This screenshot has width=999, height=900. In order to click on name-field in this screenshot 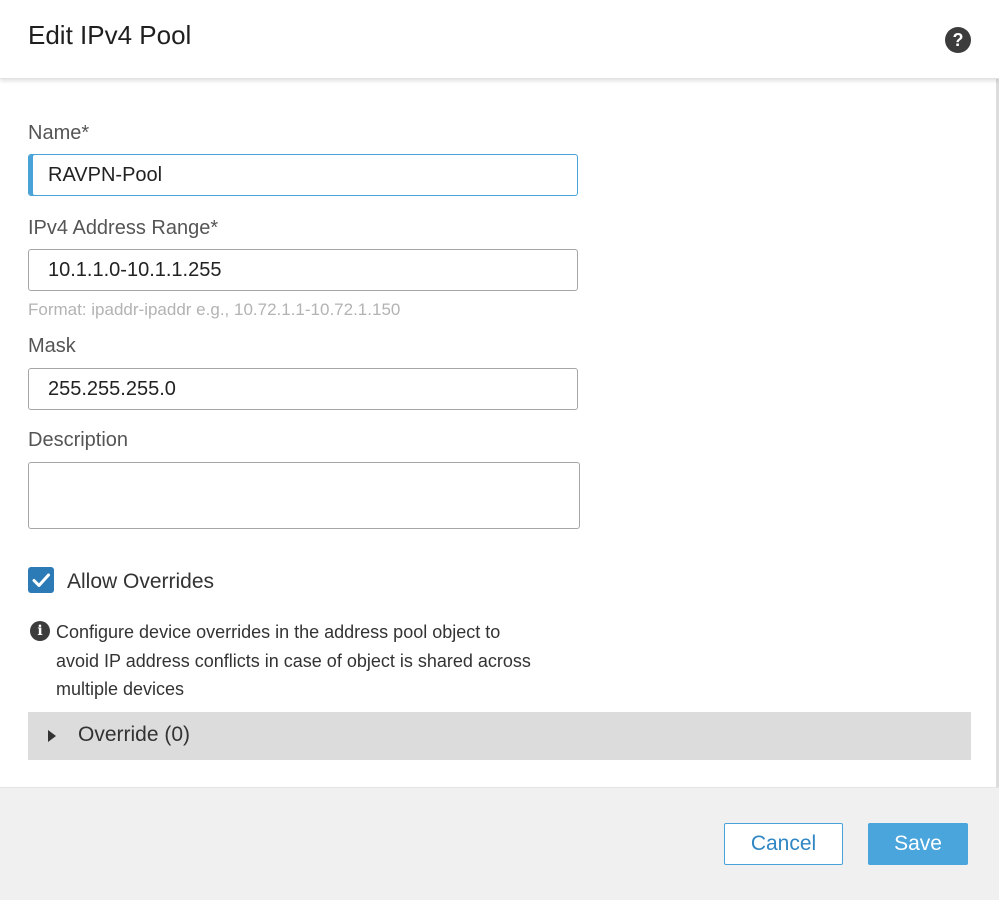, I will do `click(303, 175)`.